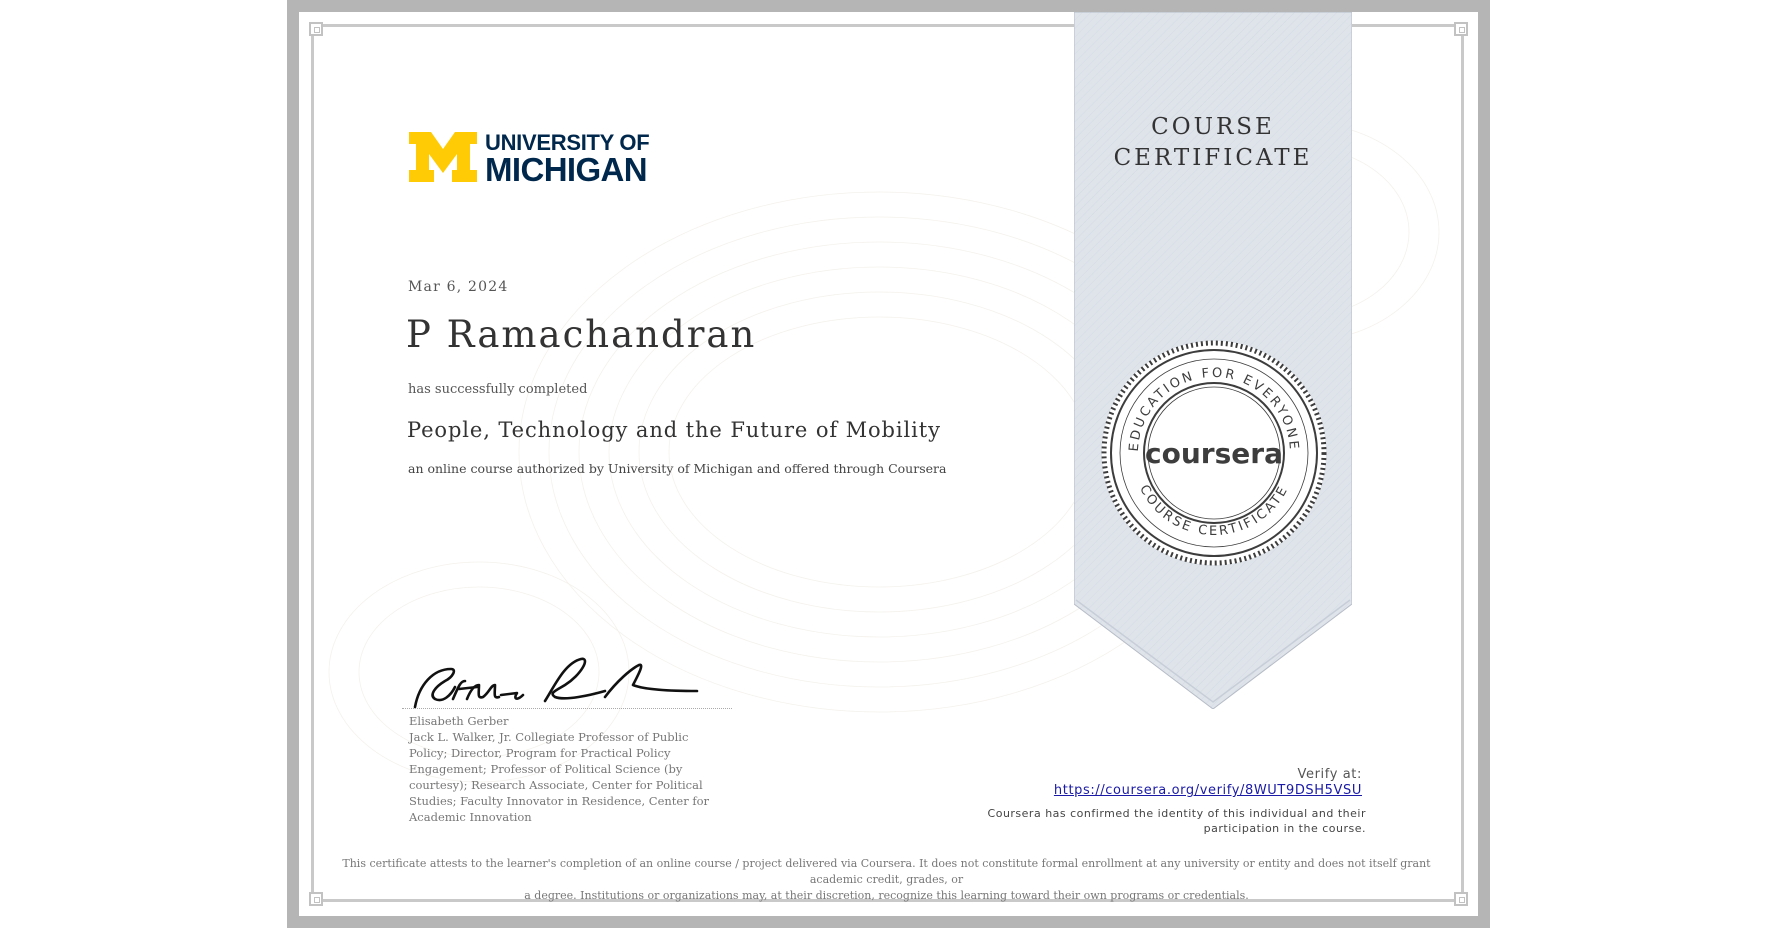 The width and height of the screenshot is (1772, 928). I want to click on signer-name: Elisabeth Gerber, so click(459, 721).